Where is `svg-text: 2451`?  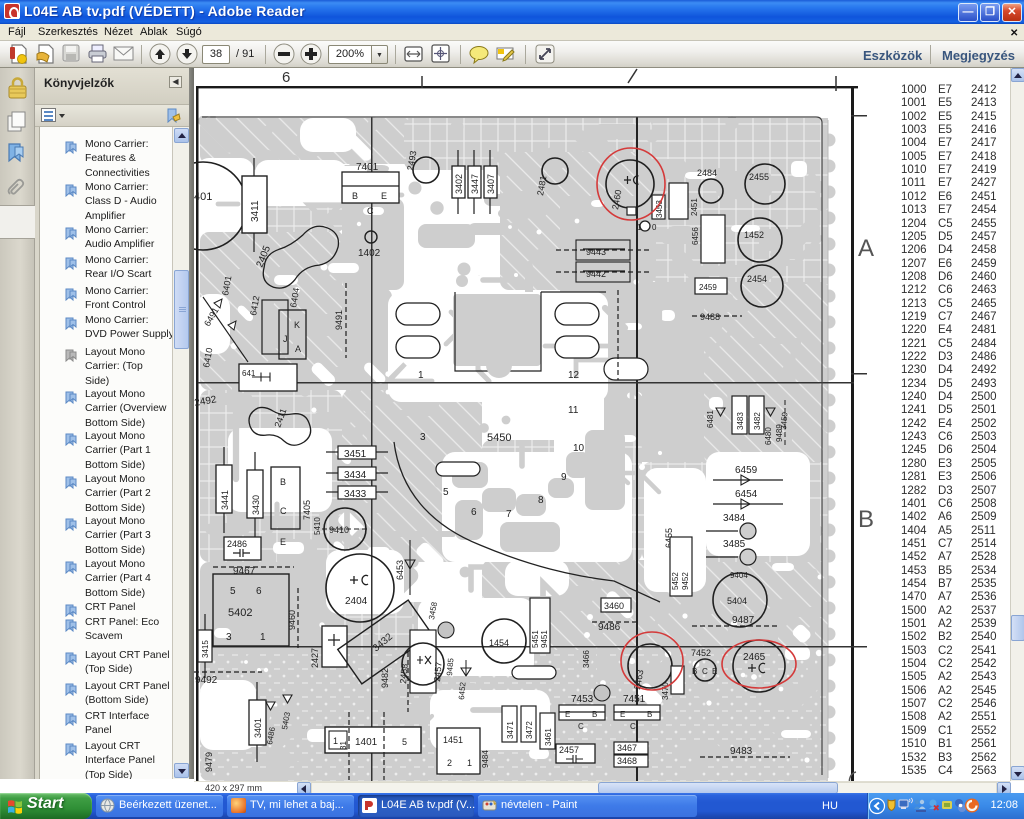 svg-text: 2451 is located at coordinates (694, 207).